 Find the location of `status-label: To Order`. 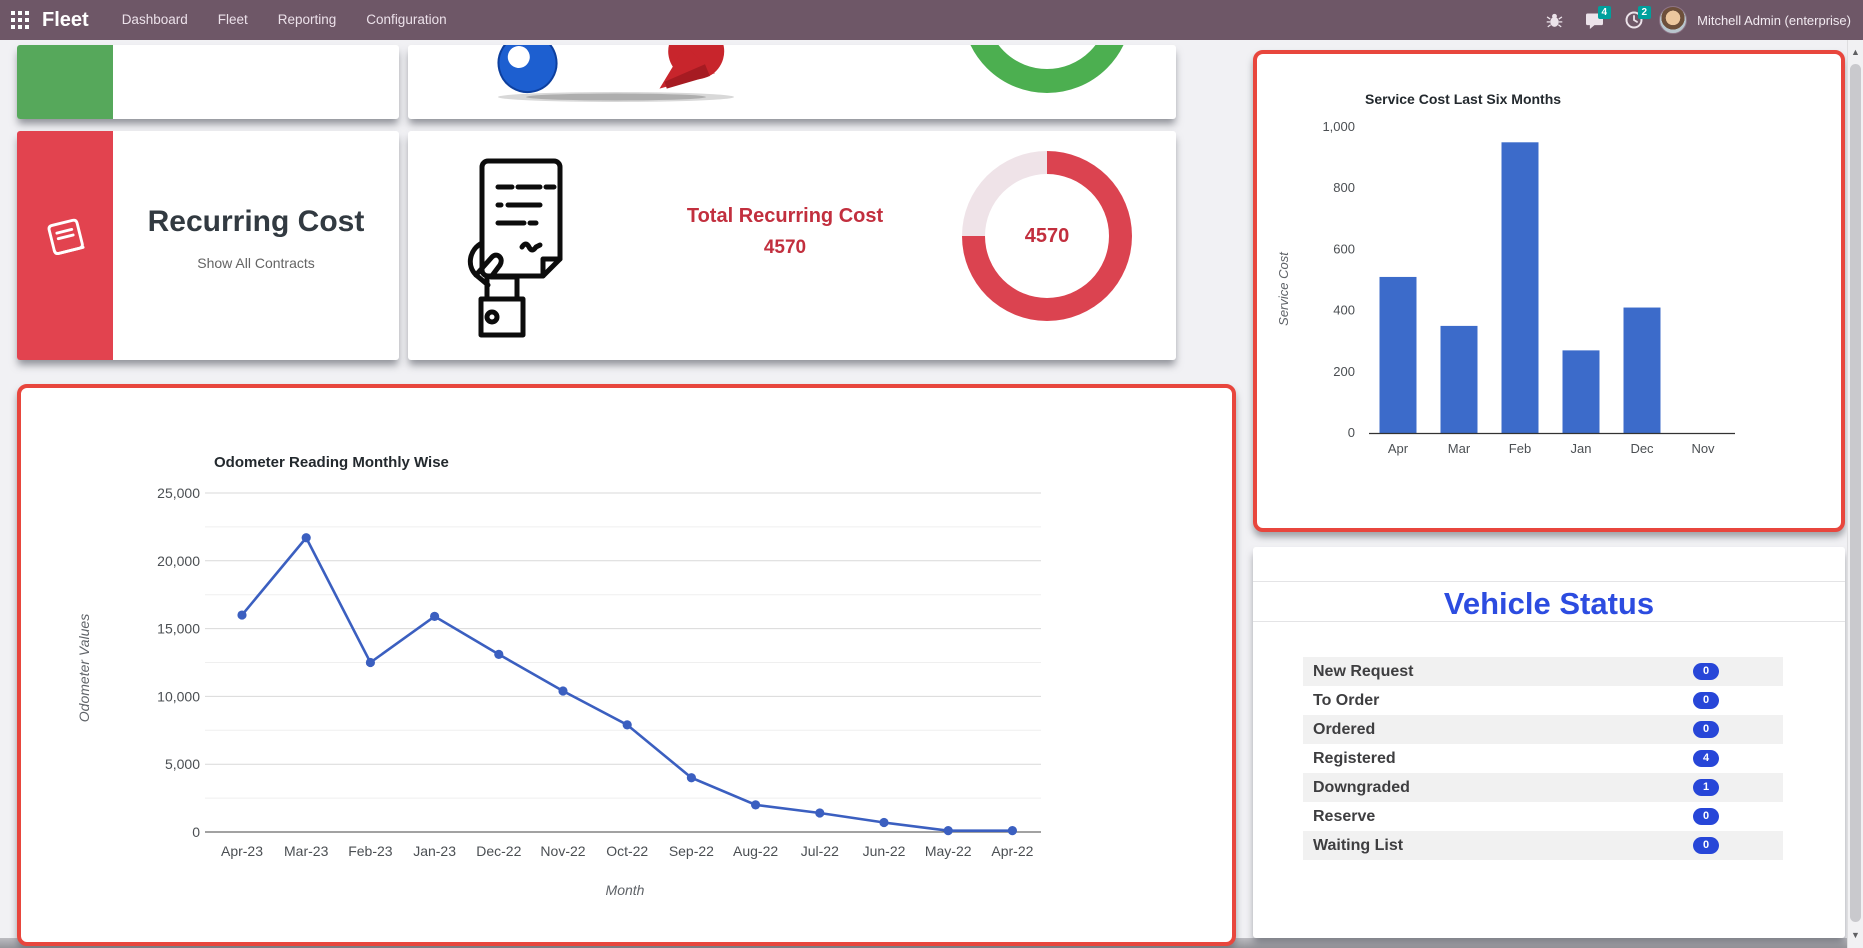

status-label: To Order is located at coordinates (1346, 700).